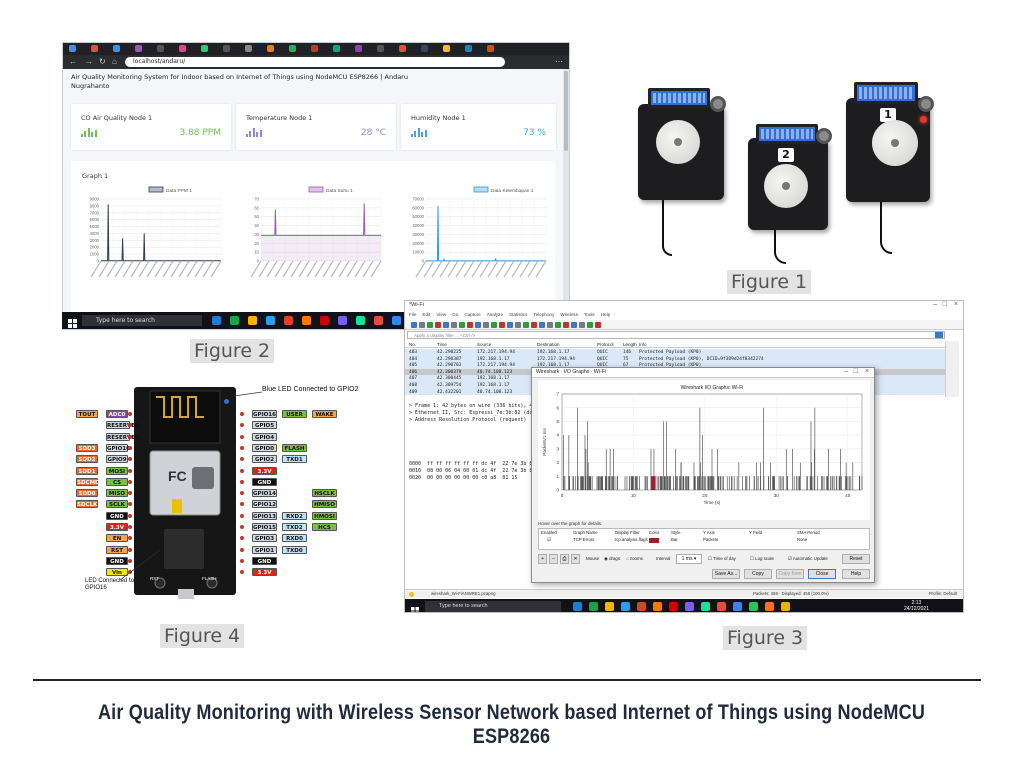 The height and width of the screenshot is (767, 1023). What do you see at coordinates (939, 335) in the screenshot?
I see `apply-filter-icon` at bounding box center [939, 335].